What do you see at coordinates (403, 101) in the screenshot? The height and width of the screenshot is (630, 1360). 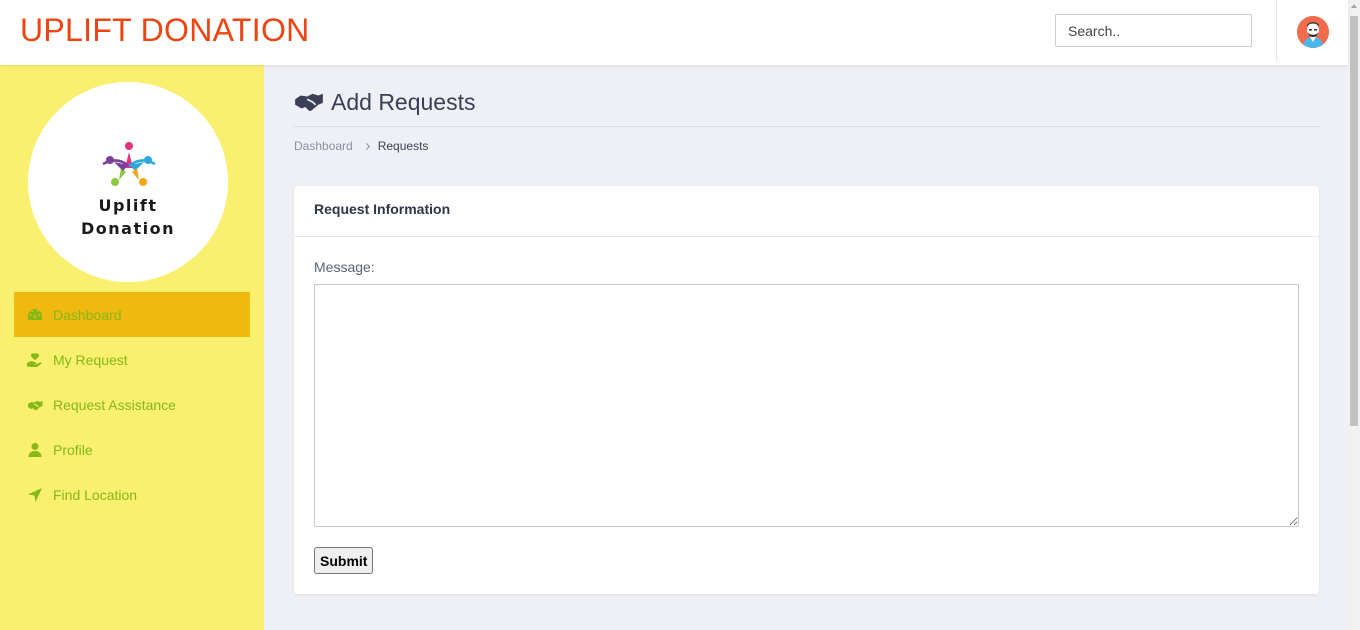 I see `page-title-text: Add Requests` at bounding box center [403, 101].